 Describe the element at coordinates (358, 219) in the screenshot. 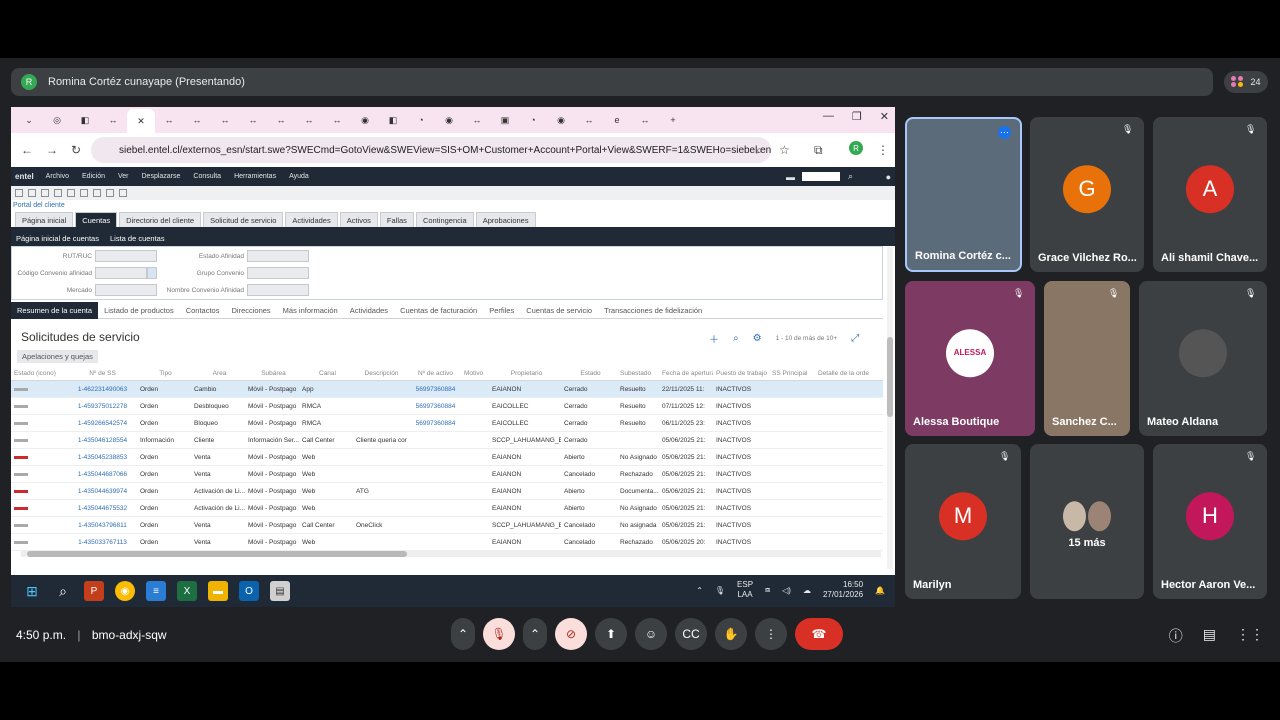

I see `tab-activos: Activos` at that location.